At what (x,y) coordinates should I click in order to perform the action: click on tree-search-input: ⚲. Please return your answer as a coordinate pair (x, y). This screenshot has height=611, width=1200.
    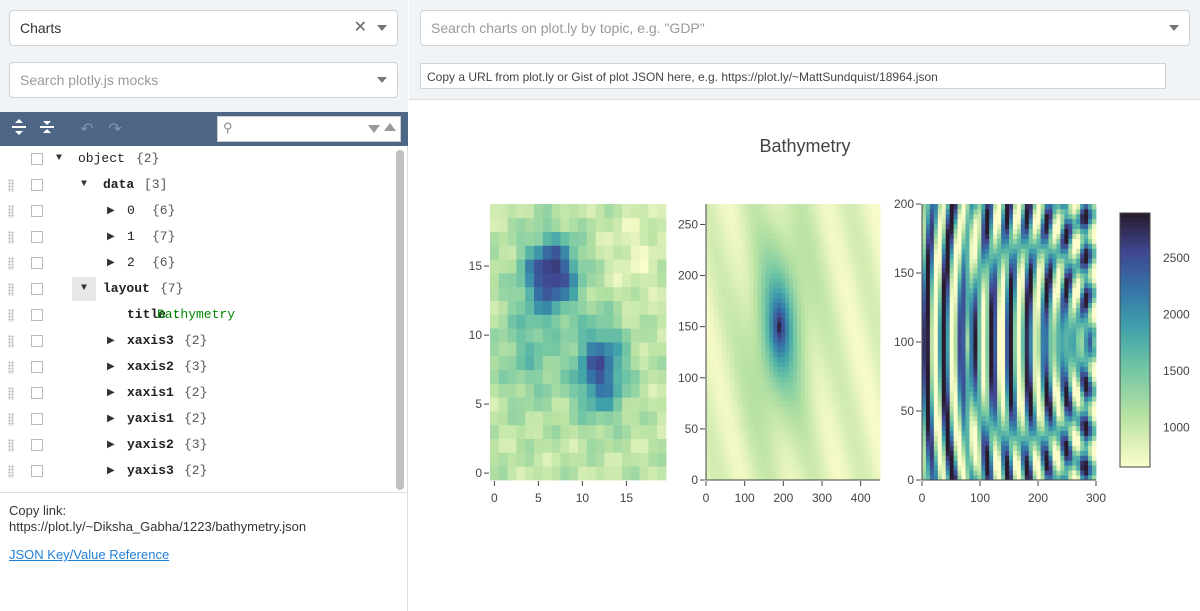
    Looking at the image, I should click on (309, 129).